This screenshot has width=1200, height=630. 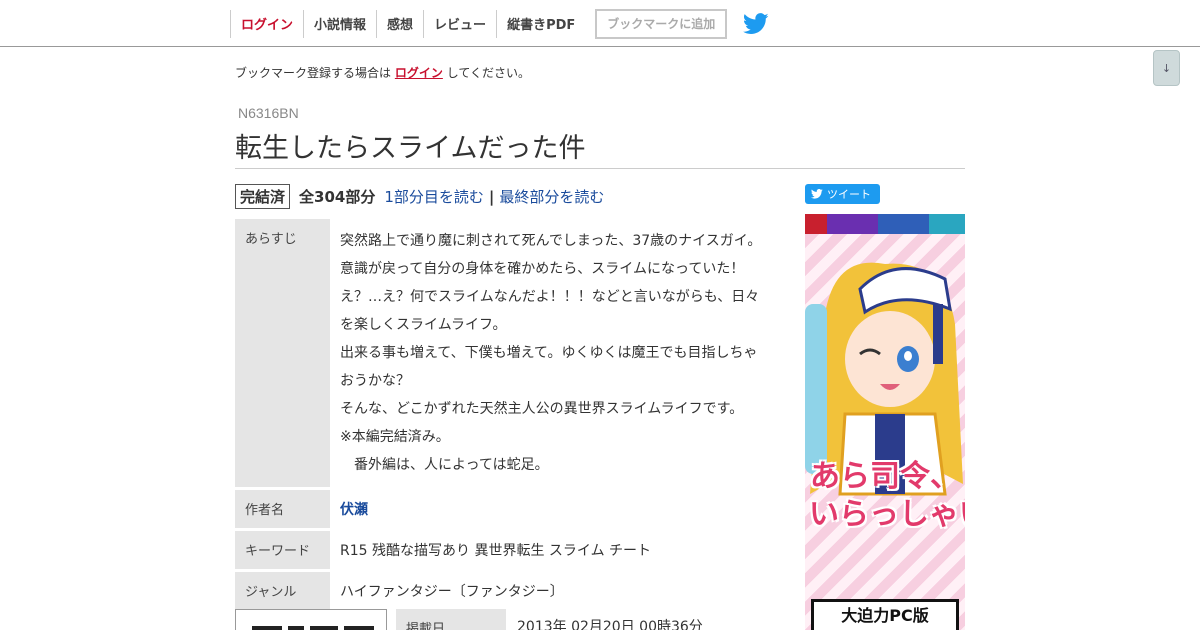 I want to click on keyword-row: キーワード R15 残酷な描写あり 異世界転生 スライム チート, so click(x=500, y=550).